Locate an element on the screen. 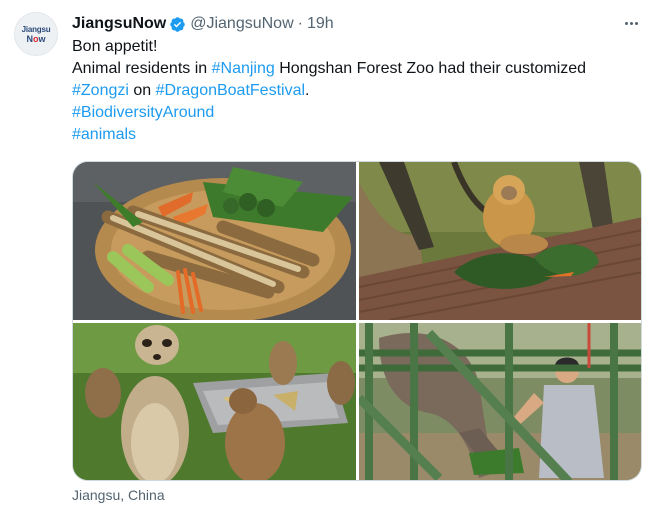  hashtag-biodiversityaround: #BiodiversityAround is located at coordinates (143, 112).